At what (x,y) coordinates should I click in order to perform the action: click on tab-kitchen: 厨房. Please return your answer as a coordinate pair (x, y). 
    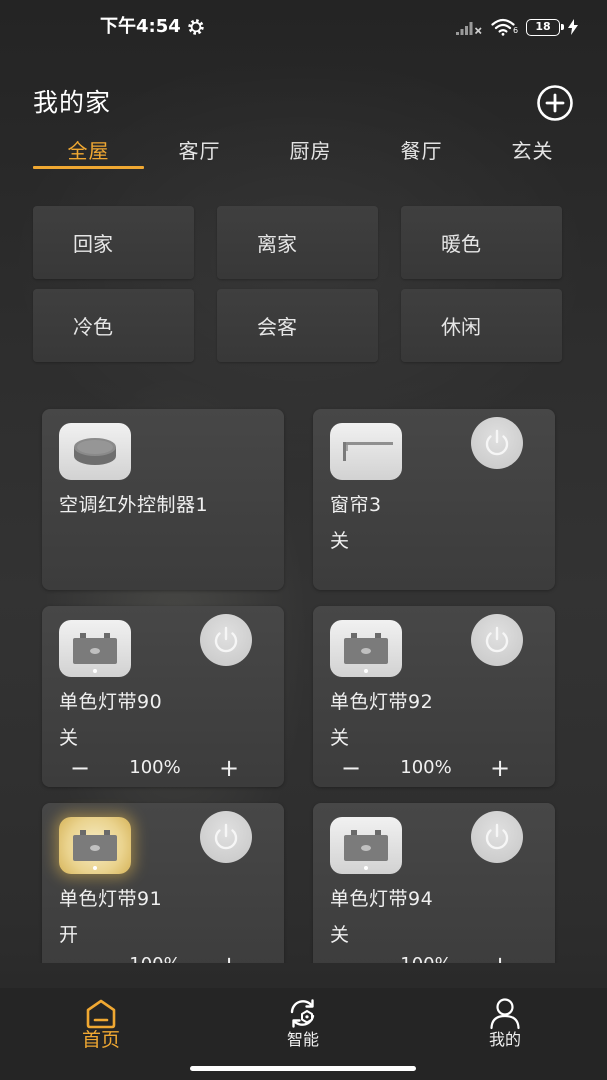
    Looking at the image, I should click on (310, 154).